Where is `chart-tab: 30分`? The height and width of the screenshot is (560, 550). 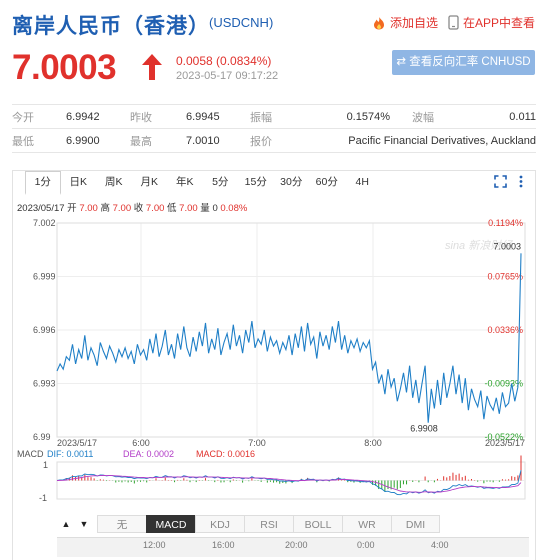 chart-tab: 30分 is located at coordinates (292, 183).